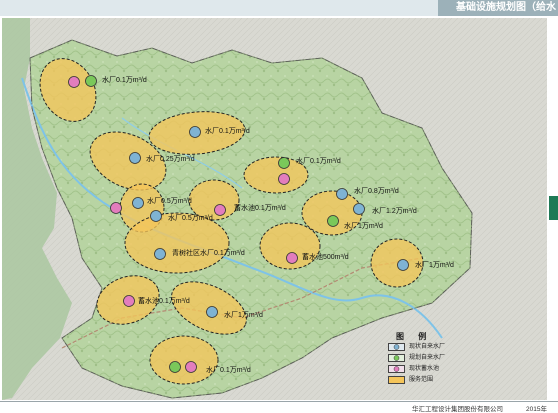  I want to click on legend-item: 服务范围, so click(430, 380).